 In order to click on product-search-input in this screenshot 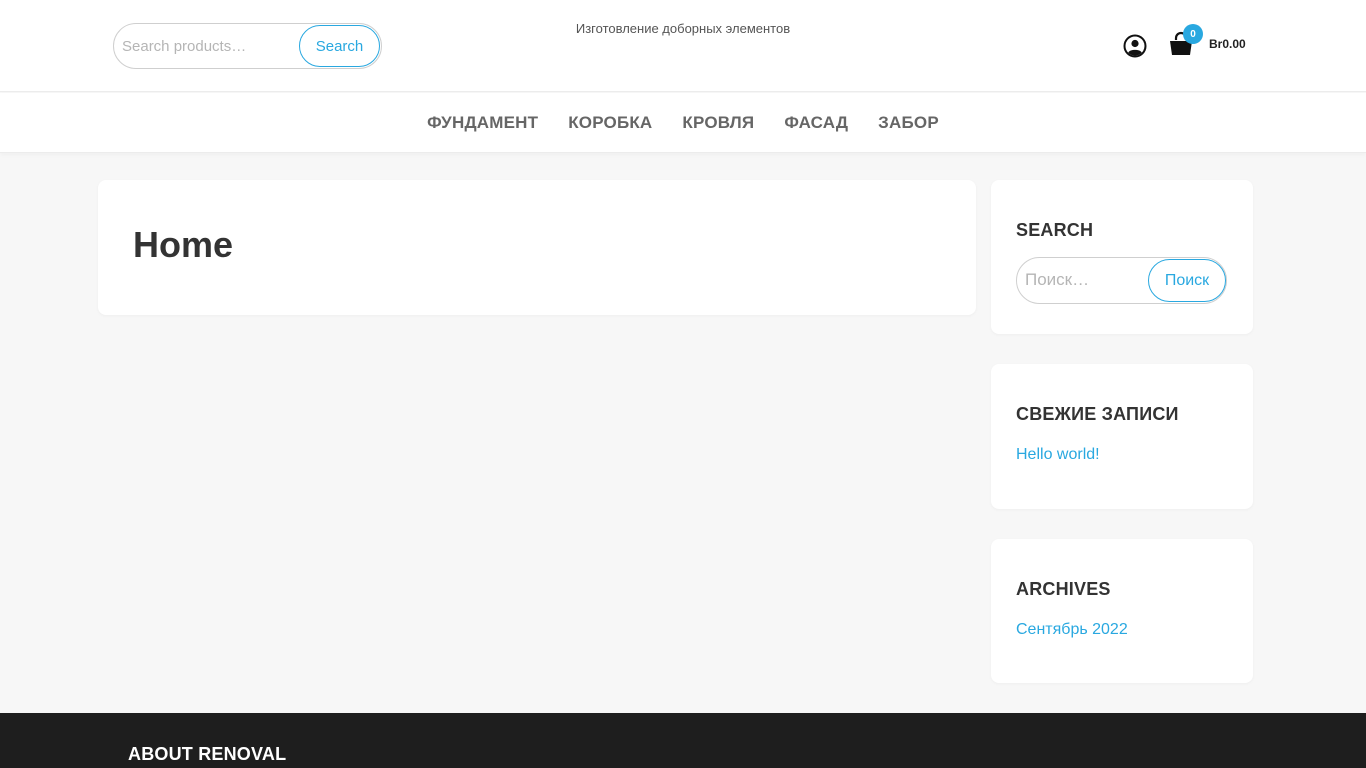, I will do `click(212, 46)`.